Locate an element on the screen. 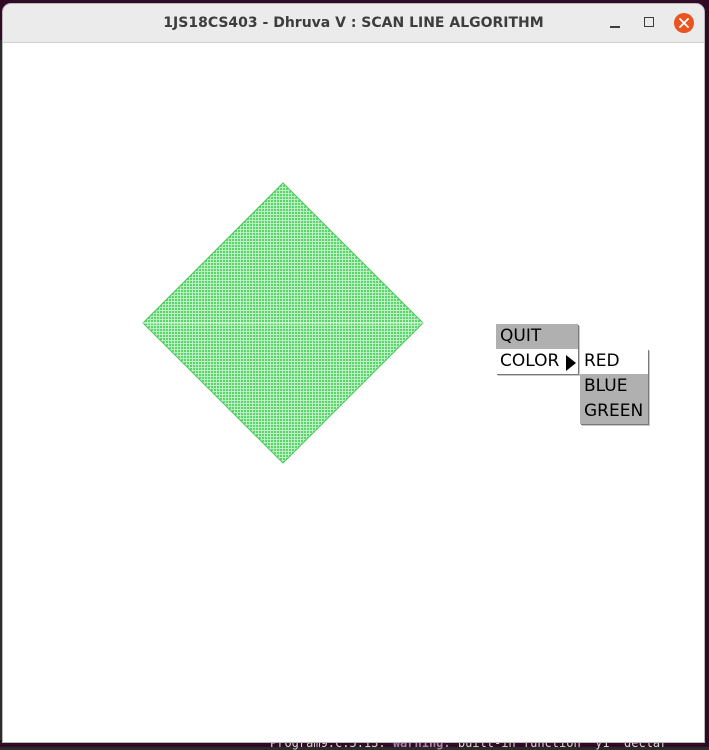 The image size is (709, 750). submenu-item-blue: BLUE is located at coordinates (614, 386).